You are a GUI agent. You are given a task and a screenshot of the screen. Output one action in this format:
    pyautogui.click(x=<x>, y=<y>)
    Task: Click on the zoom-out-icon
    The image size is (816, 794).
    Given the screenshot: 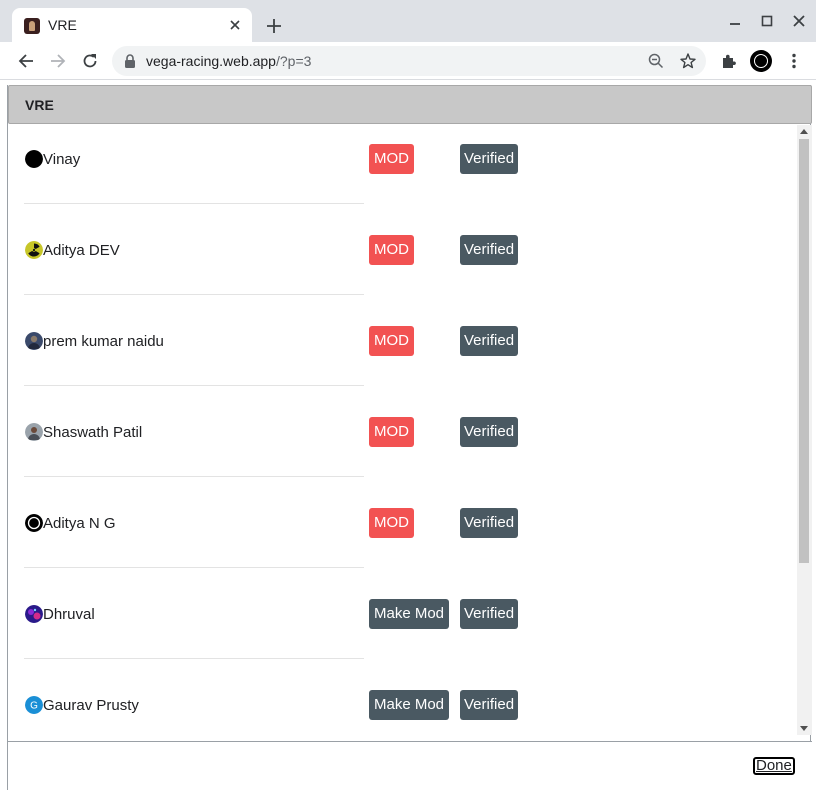 What is the action you would take?
    pyautogui.click(x=656, y=61)
    